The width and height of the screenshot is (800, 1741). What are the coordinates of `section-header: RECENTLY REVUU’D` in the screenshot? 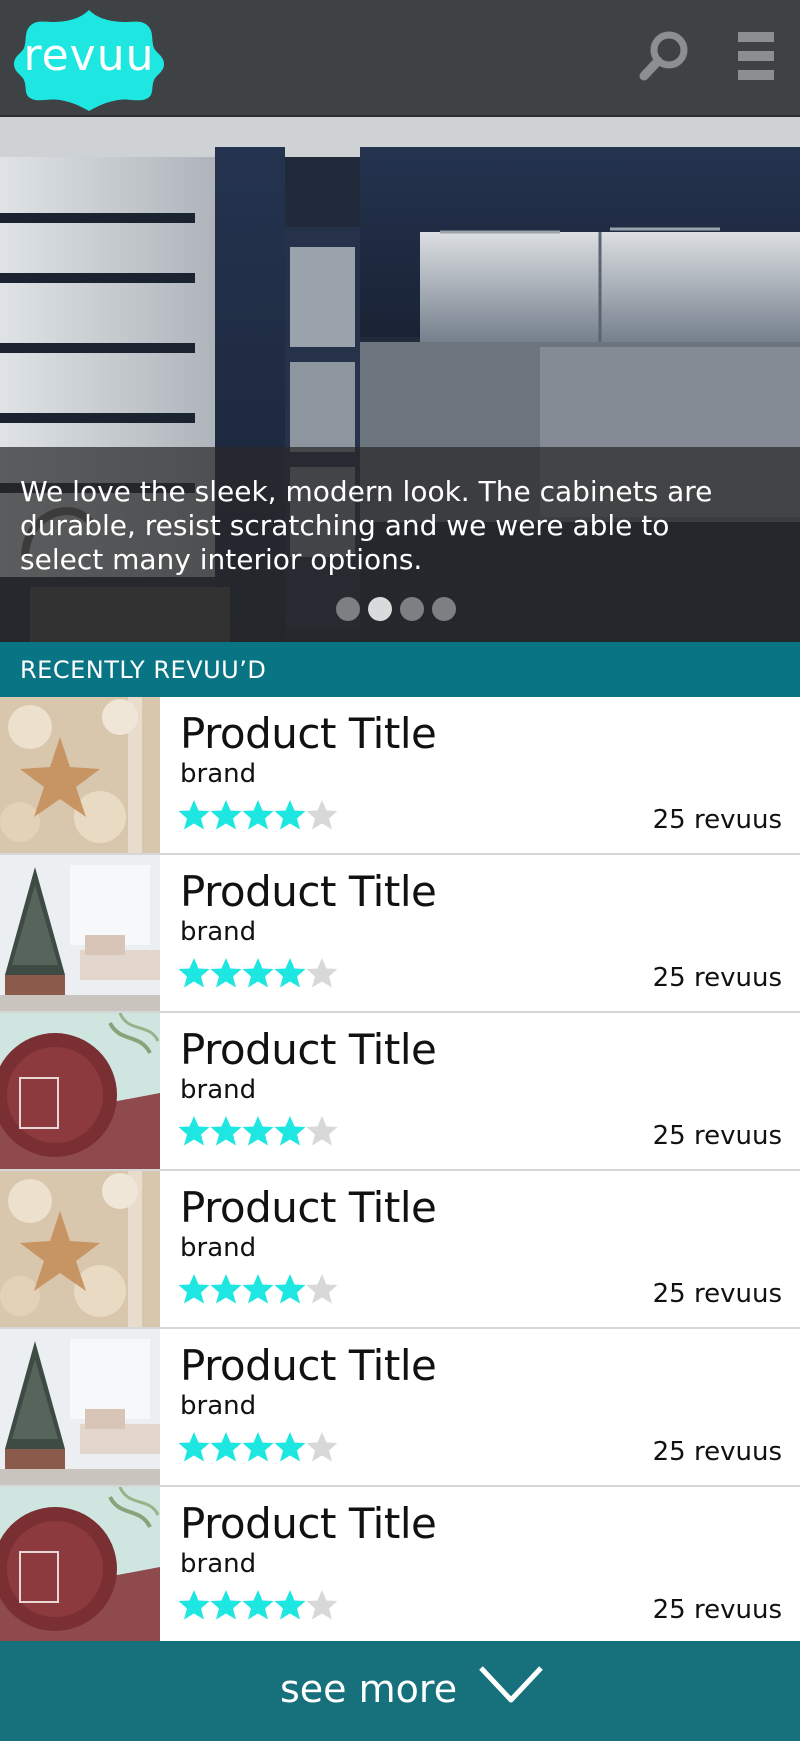 It's located at (400, 669).